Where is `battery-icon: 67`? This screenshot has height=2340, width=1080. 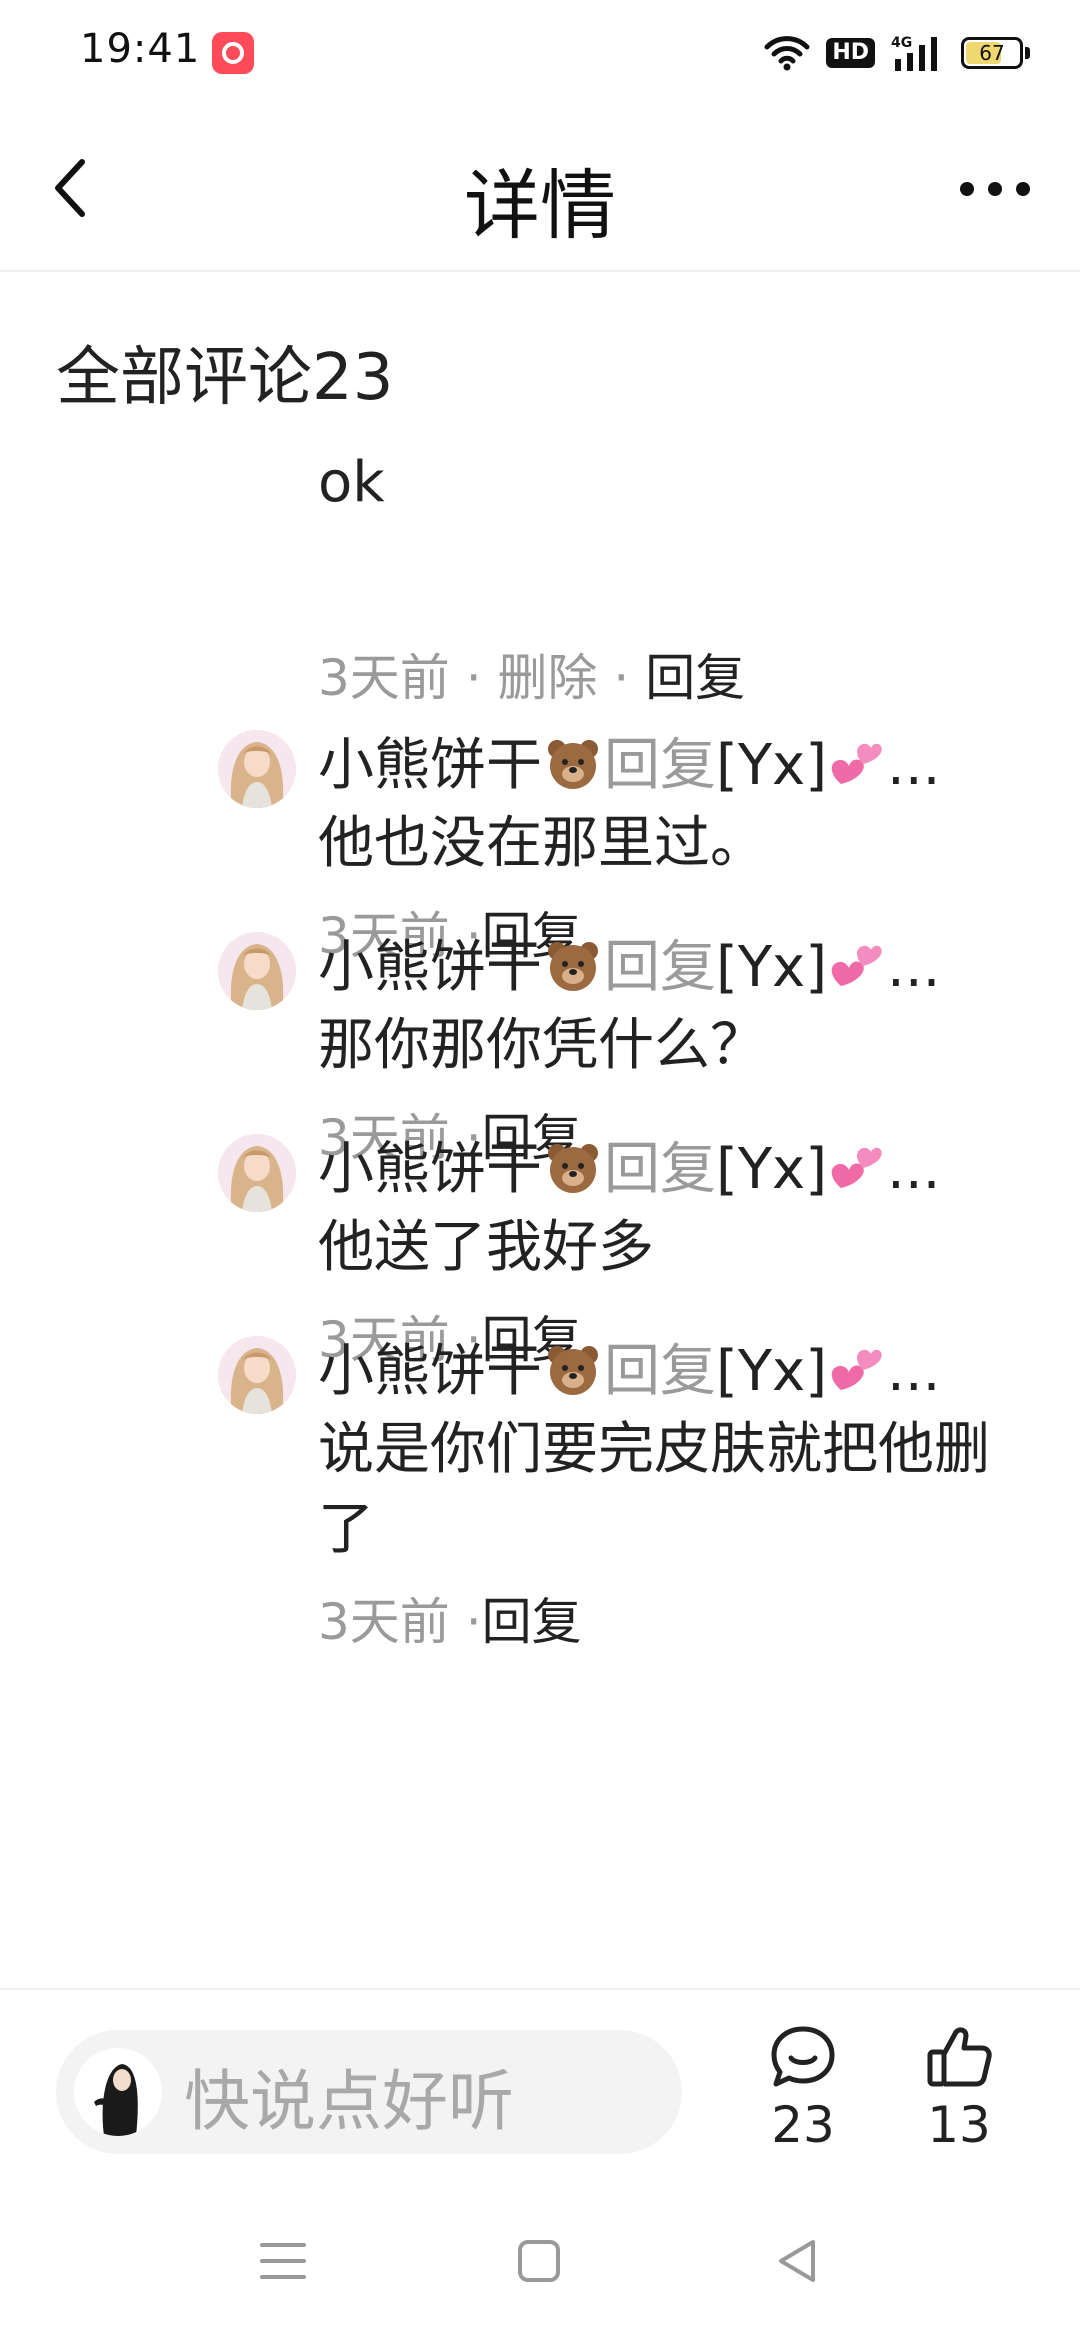
battery-icon: 67 is located at coordinates (992, 53).